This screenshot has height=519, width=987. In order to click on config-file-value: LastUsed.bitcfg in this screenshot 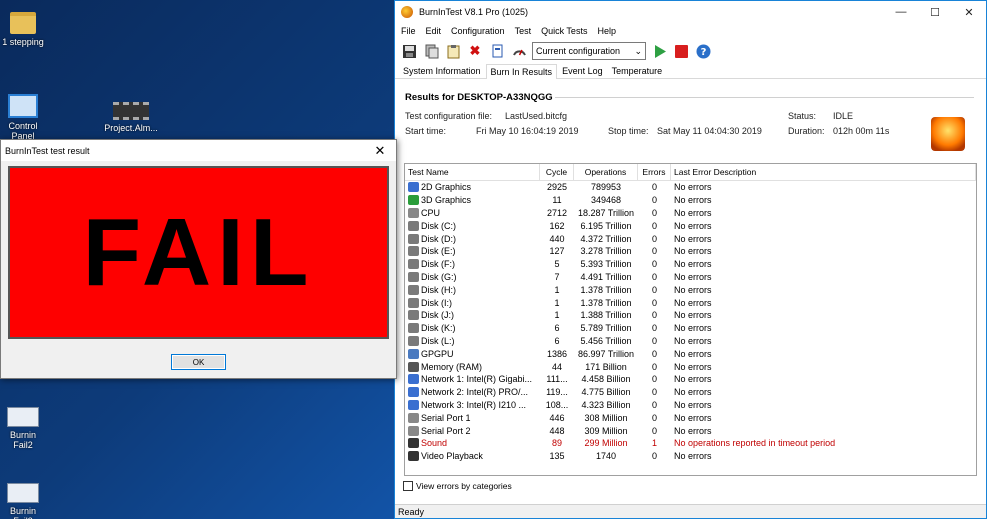, I will do `click(536, 116)`.